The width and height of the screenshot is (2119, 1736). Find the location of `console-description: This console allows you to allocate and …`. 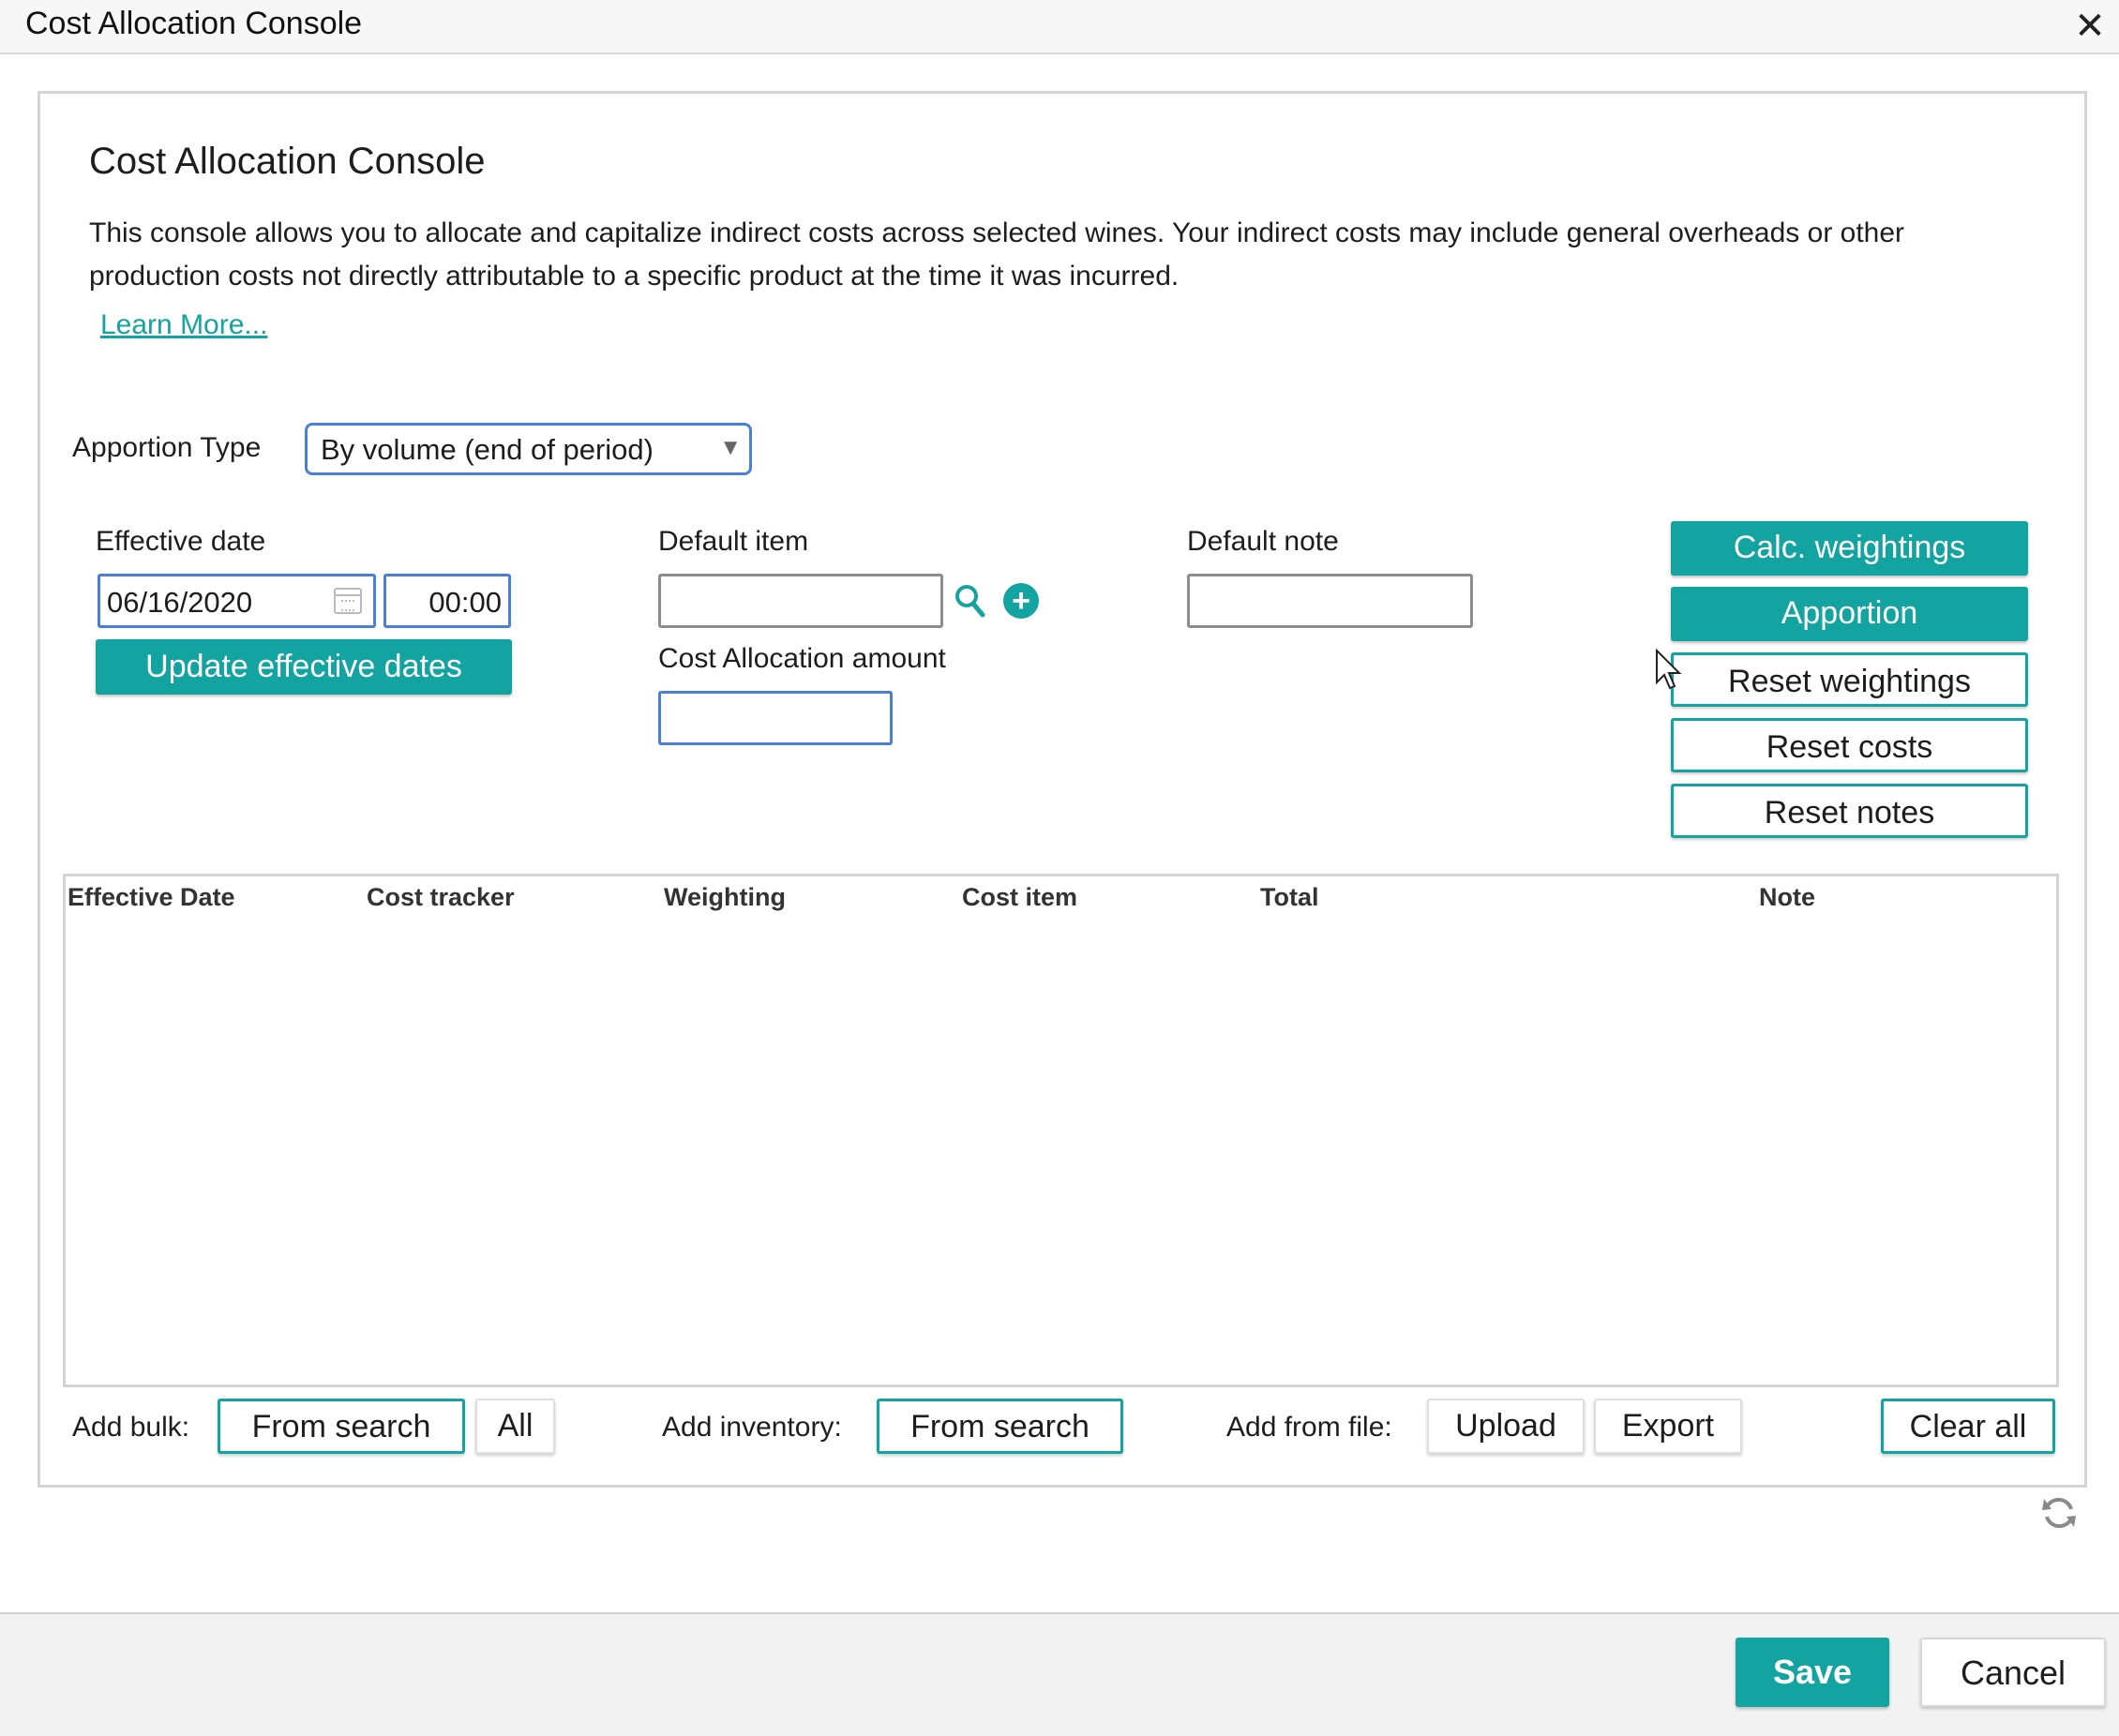

console-description: This console allows you to allocate and … is located at coordinates (997, 255).